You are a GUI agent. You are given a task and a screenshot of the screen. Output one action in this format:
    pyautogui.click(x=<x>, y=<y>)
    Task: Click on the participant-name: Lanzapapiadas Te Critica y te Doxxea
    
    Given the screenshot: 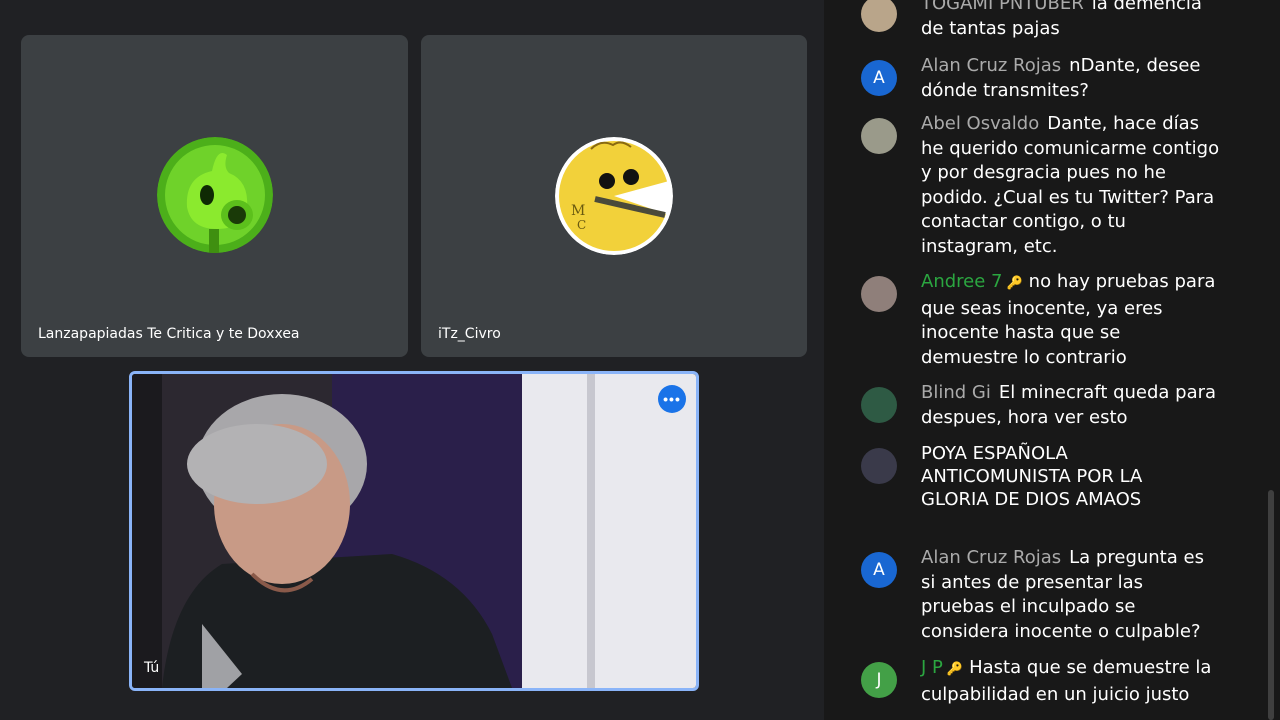 What is the action you would take?
    pyautogui.click(x=169, y=334)
    